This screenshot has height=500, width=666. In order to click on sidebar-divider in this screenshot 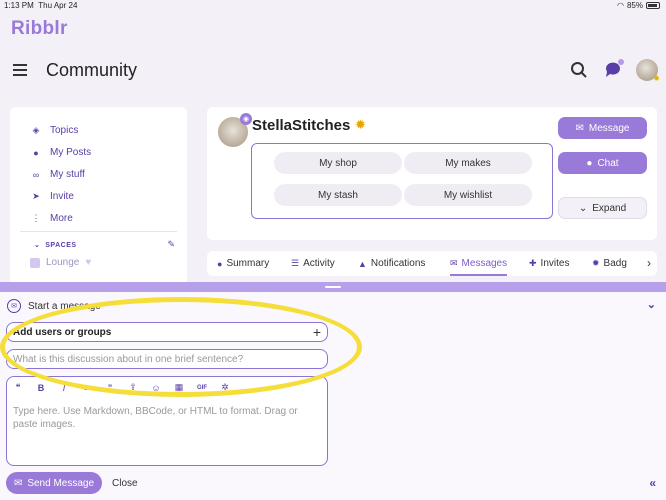, I will do `click(98, 231)`.